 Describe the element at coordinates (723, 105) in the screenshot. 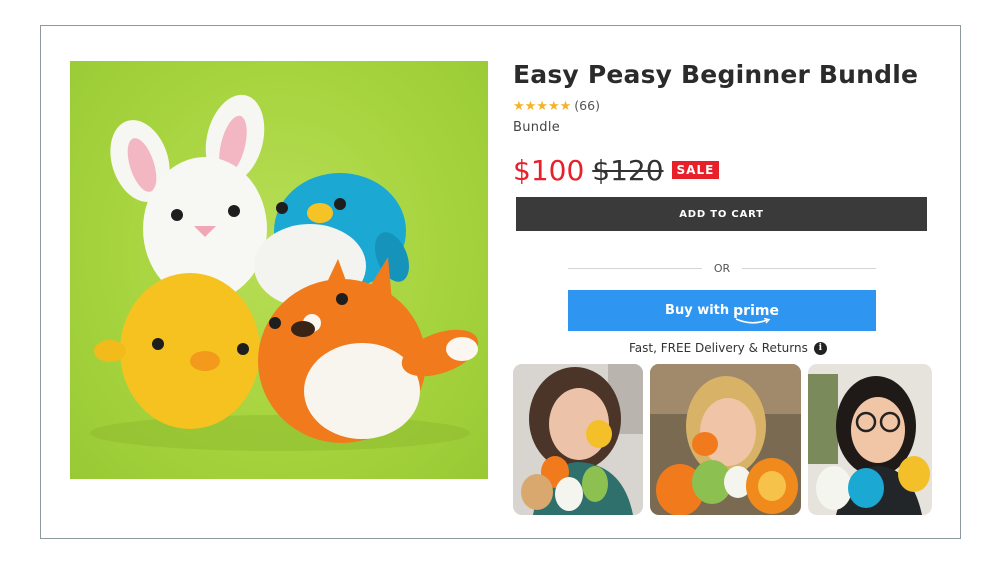

I see `rating-row: ★★★★★ (66)` at that location.